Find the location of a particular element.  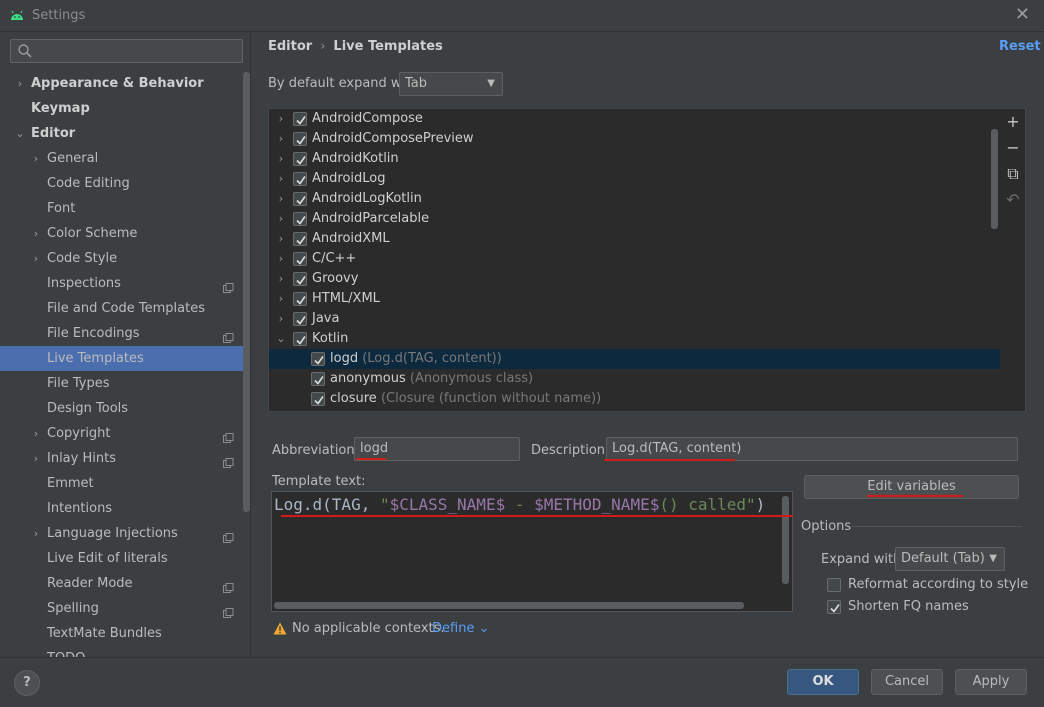

template-row: anonymous (Anonymous class) is located at coordinates (634, 379).